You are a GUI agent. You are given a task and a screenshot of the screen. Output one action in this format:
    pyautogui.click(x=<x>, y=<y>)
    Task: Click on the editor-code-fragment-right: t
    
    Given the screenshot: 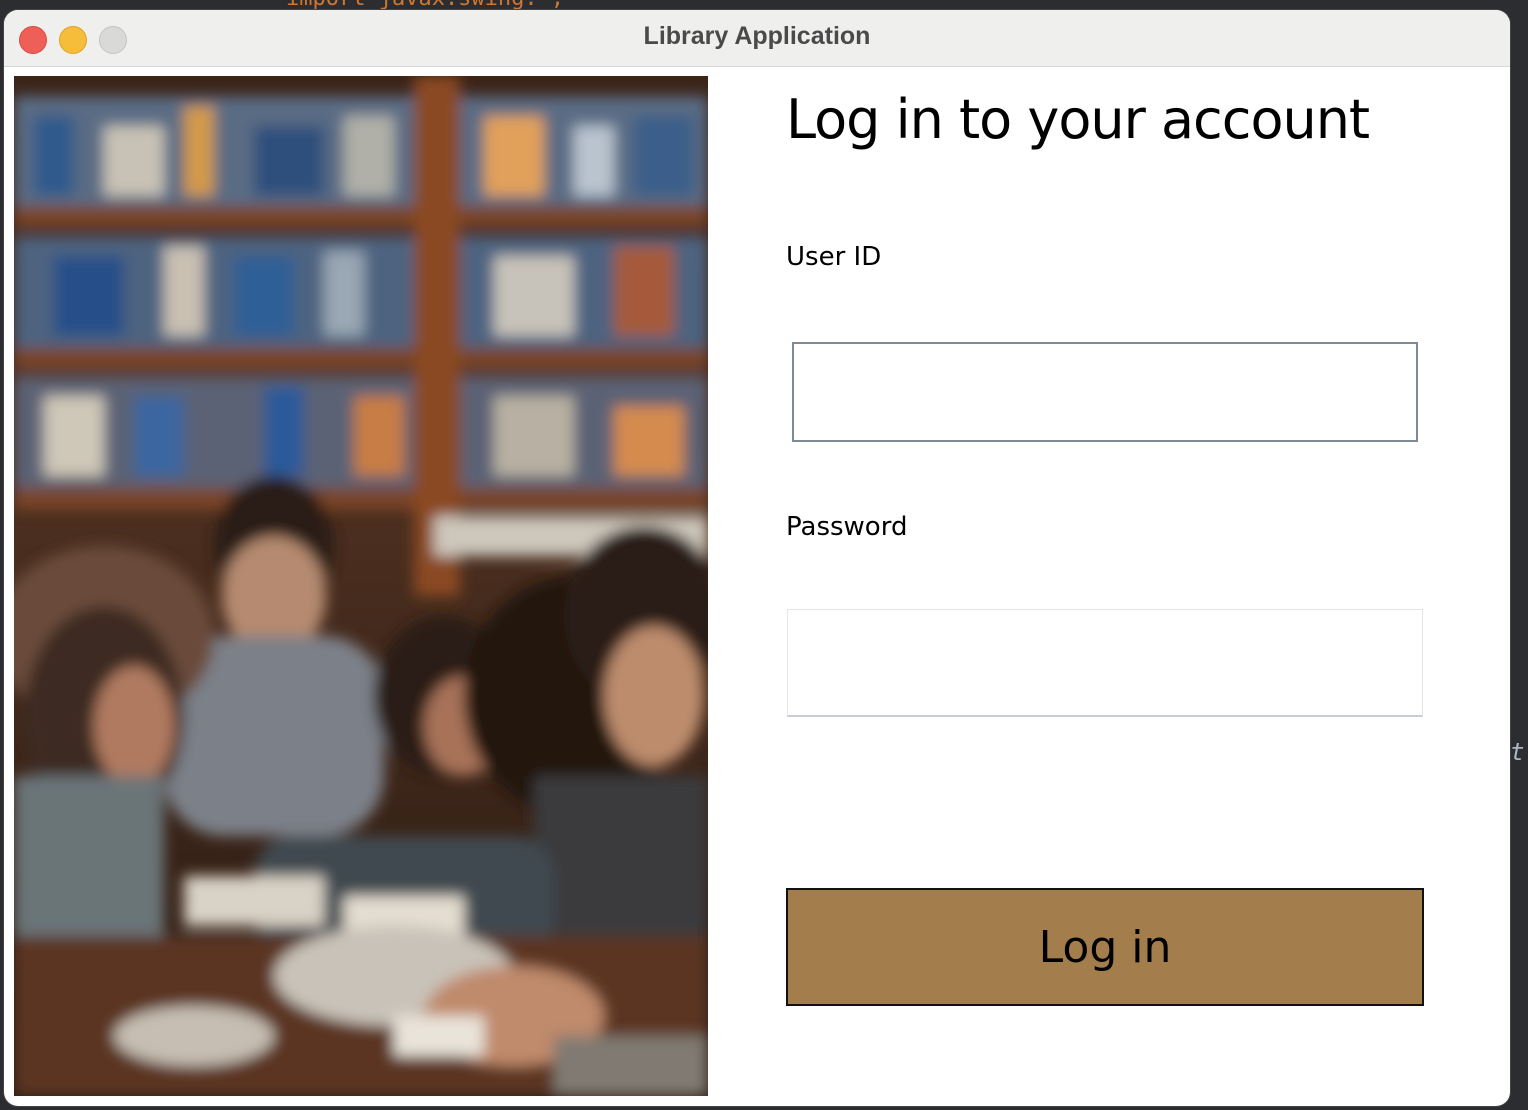 What is the action you would take?
    pyautogui.click(x=1517, y=752)
    